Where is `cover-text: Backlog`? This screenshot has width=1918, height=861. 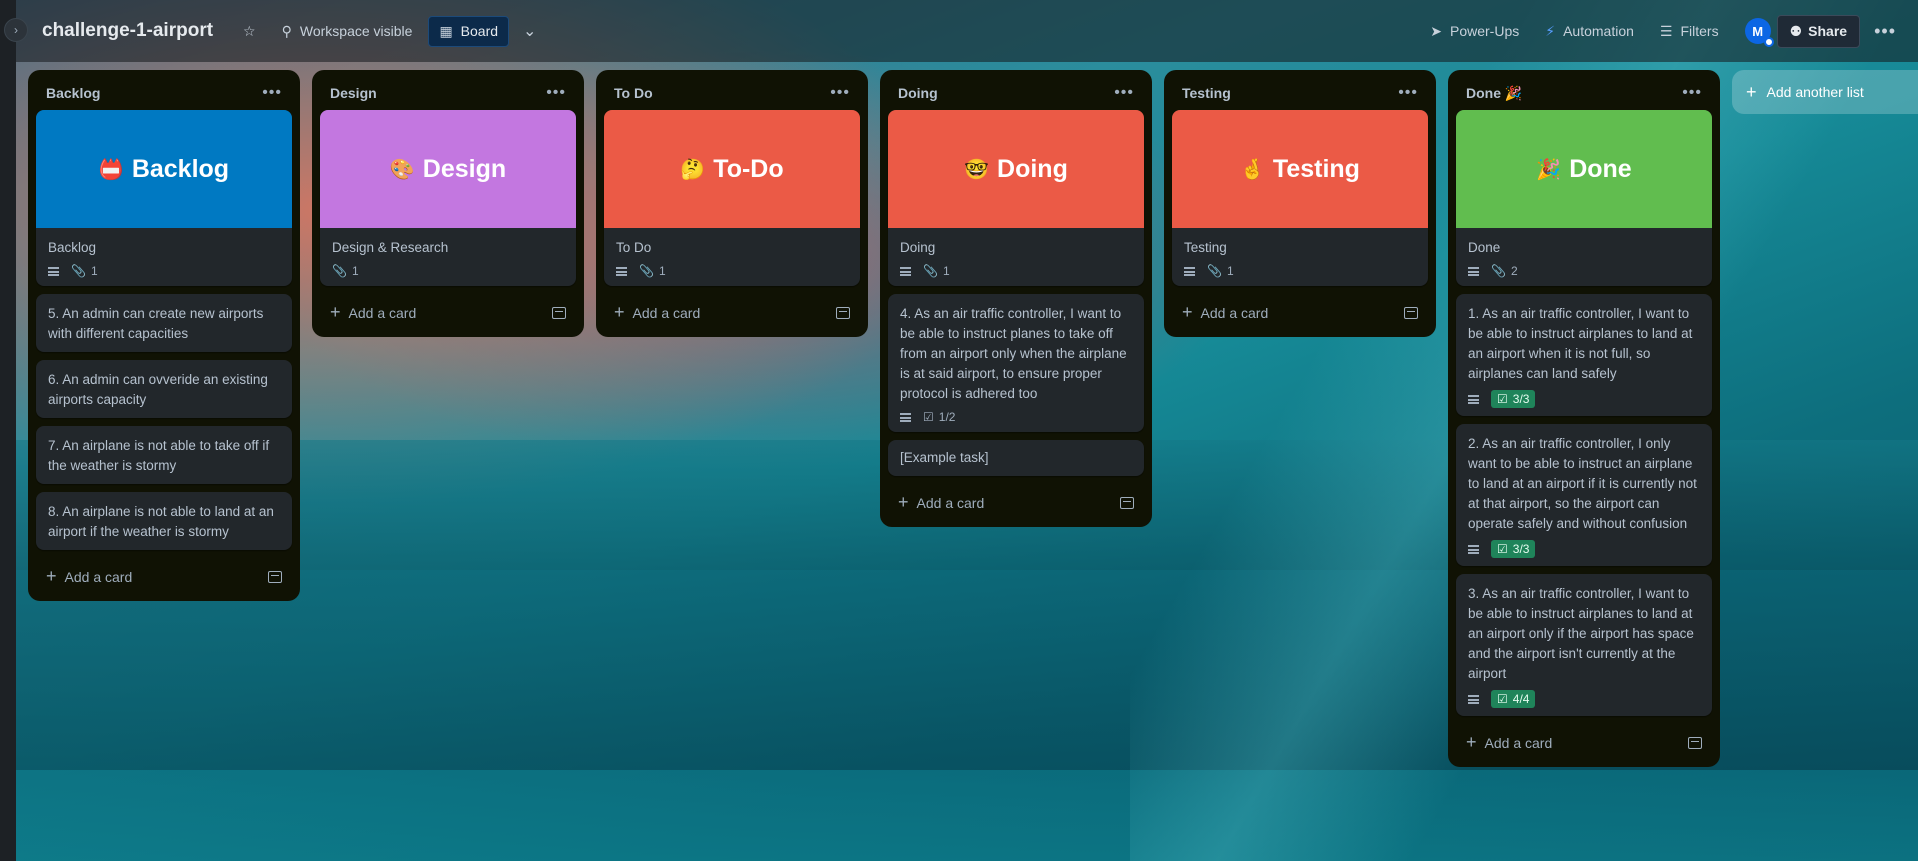 cover-text: Backlog is located at coordinates (180, 168).